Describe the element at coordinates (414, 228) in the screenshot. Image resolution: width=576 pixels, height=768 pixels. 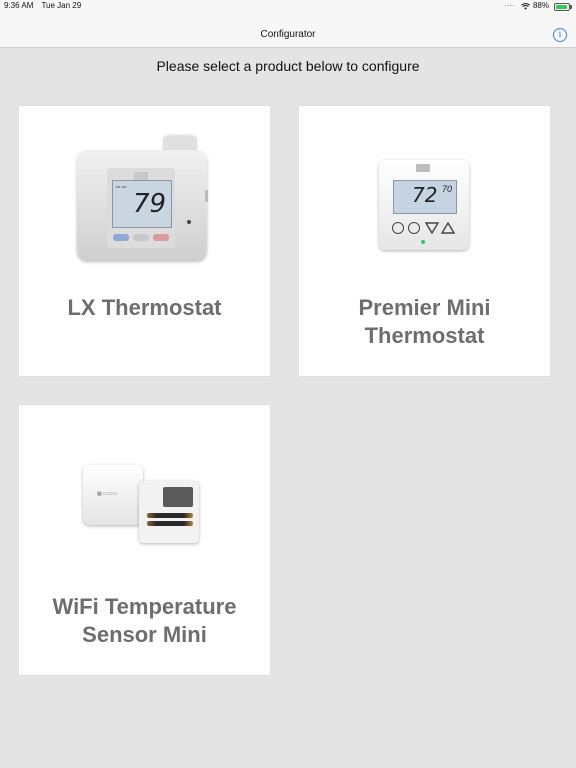
I see `fan-button-icon` at that location.